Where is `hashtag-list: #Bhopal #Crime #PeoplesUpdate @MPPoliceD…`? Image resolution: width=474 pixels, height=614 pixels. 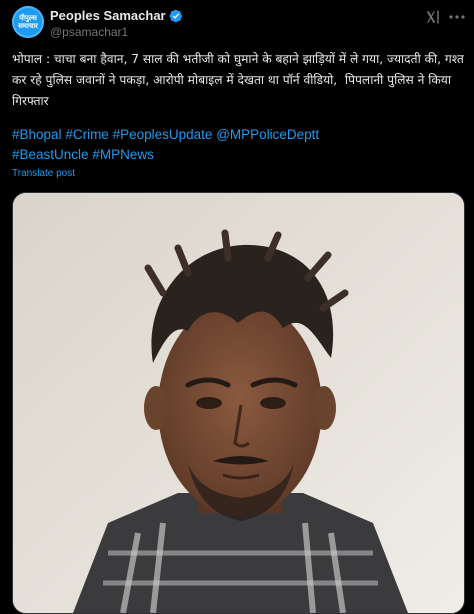 hashtag-list: #Bhopal #Crime #PeoplesUpdate @MPPoliceD… is located at coordinates (238, 145).